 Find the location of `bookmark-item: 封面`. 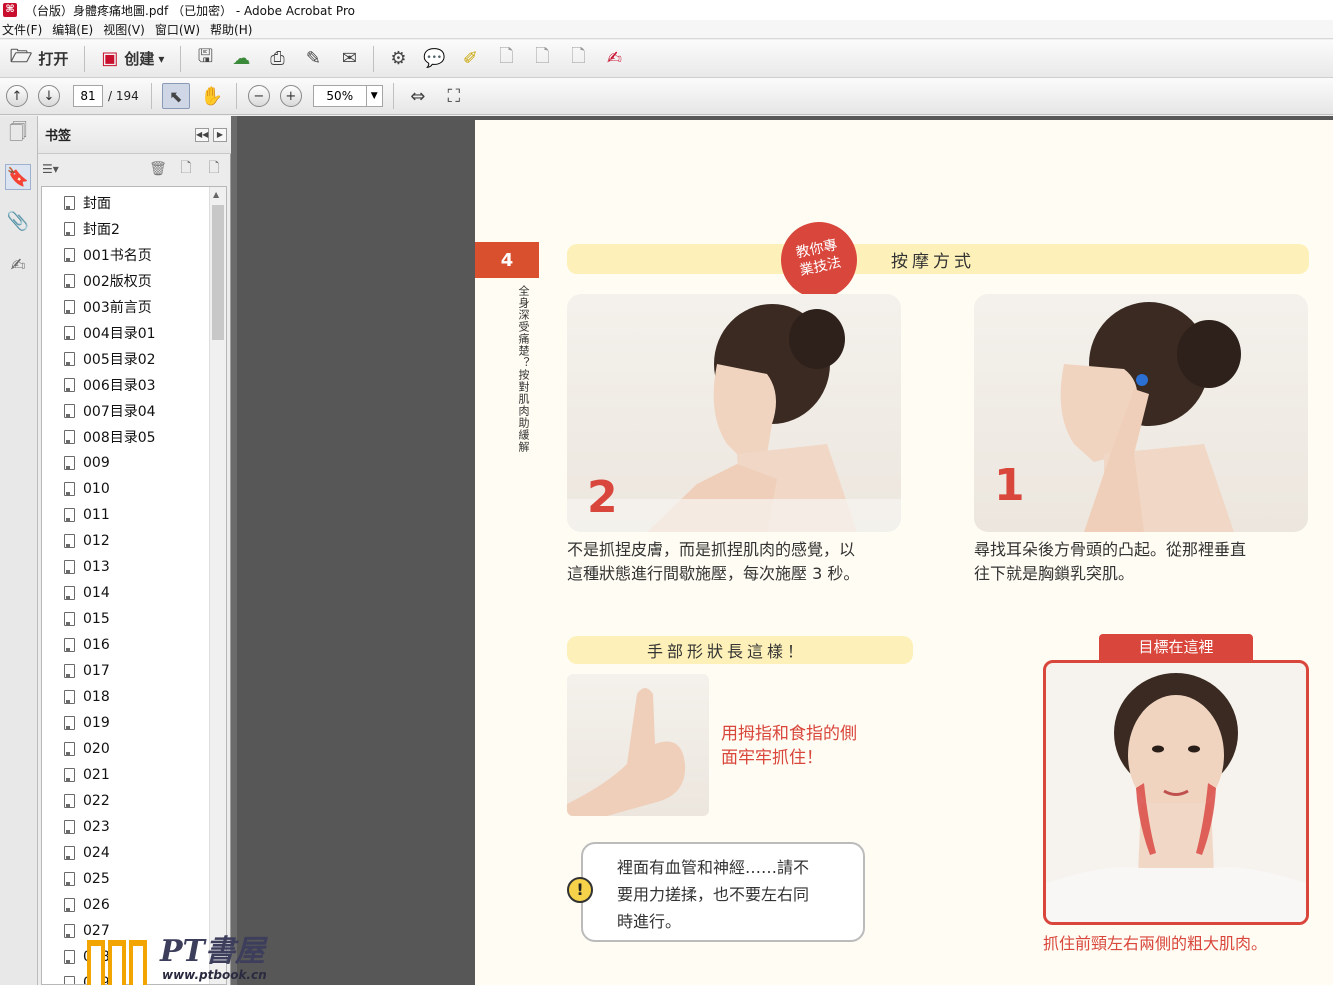

bookmark-item: 封面 is located at coordinates (87, 203).